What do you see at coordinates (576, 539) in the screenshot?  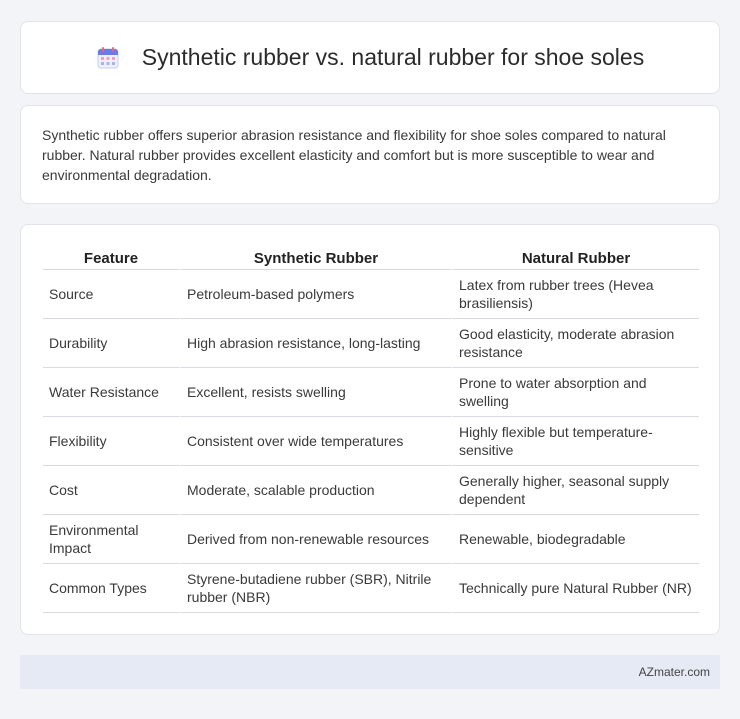 I see `natural-cell: Renewable, biodegradable` at bounding box center [576, 539].